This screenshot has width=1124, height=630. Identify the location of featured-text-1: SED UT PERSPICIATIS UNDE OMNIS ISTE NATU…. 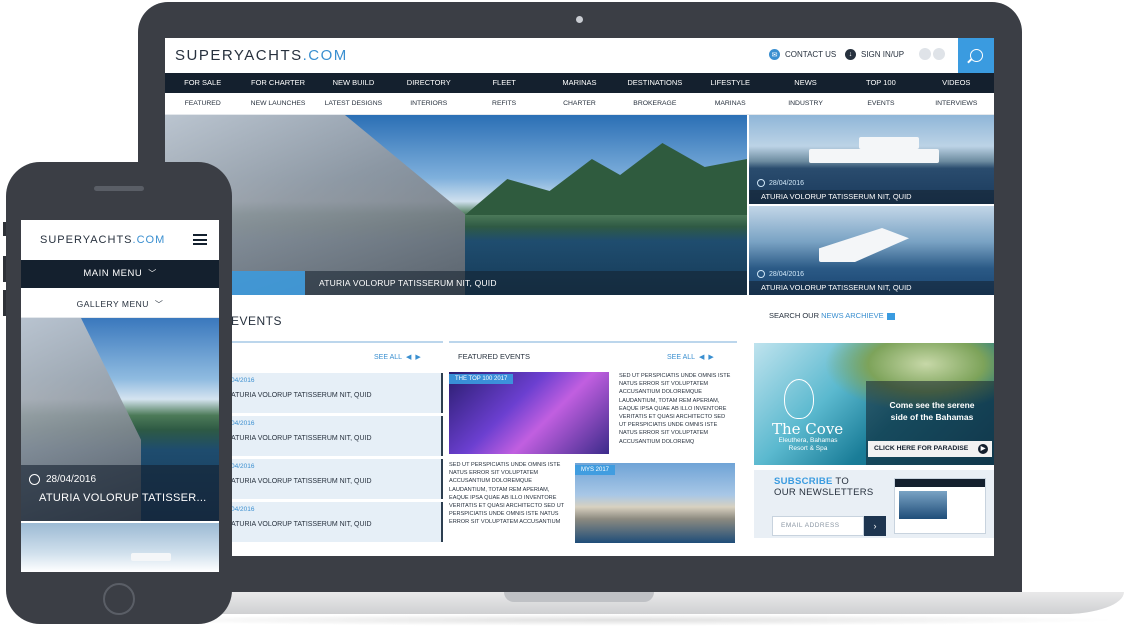
(675, 408).